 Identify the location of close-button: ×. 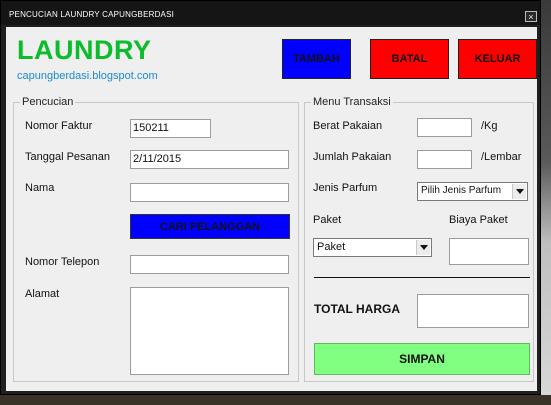
(531, 16).